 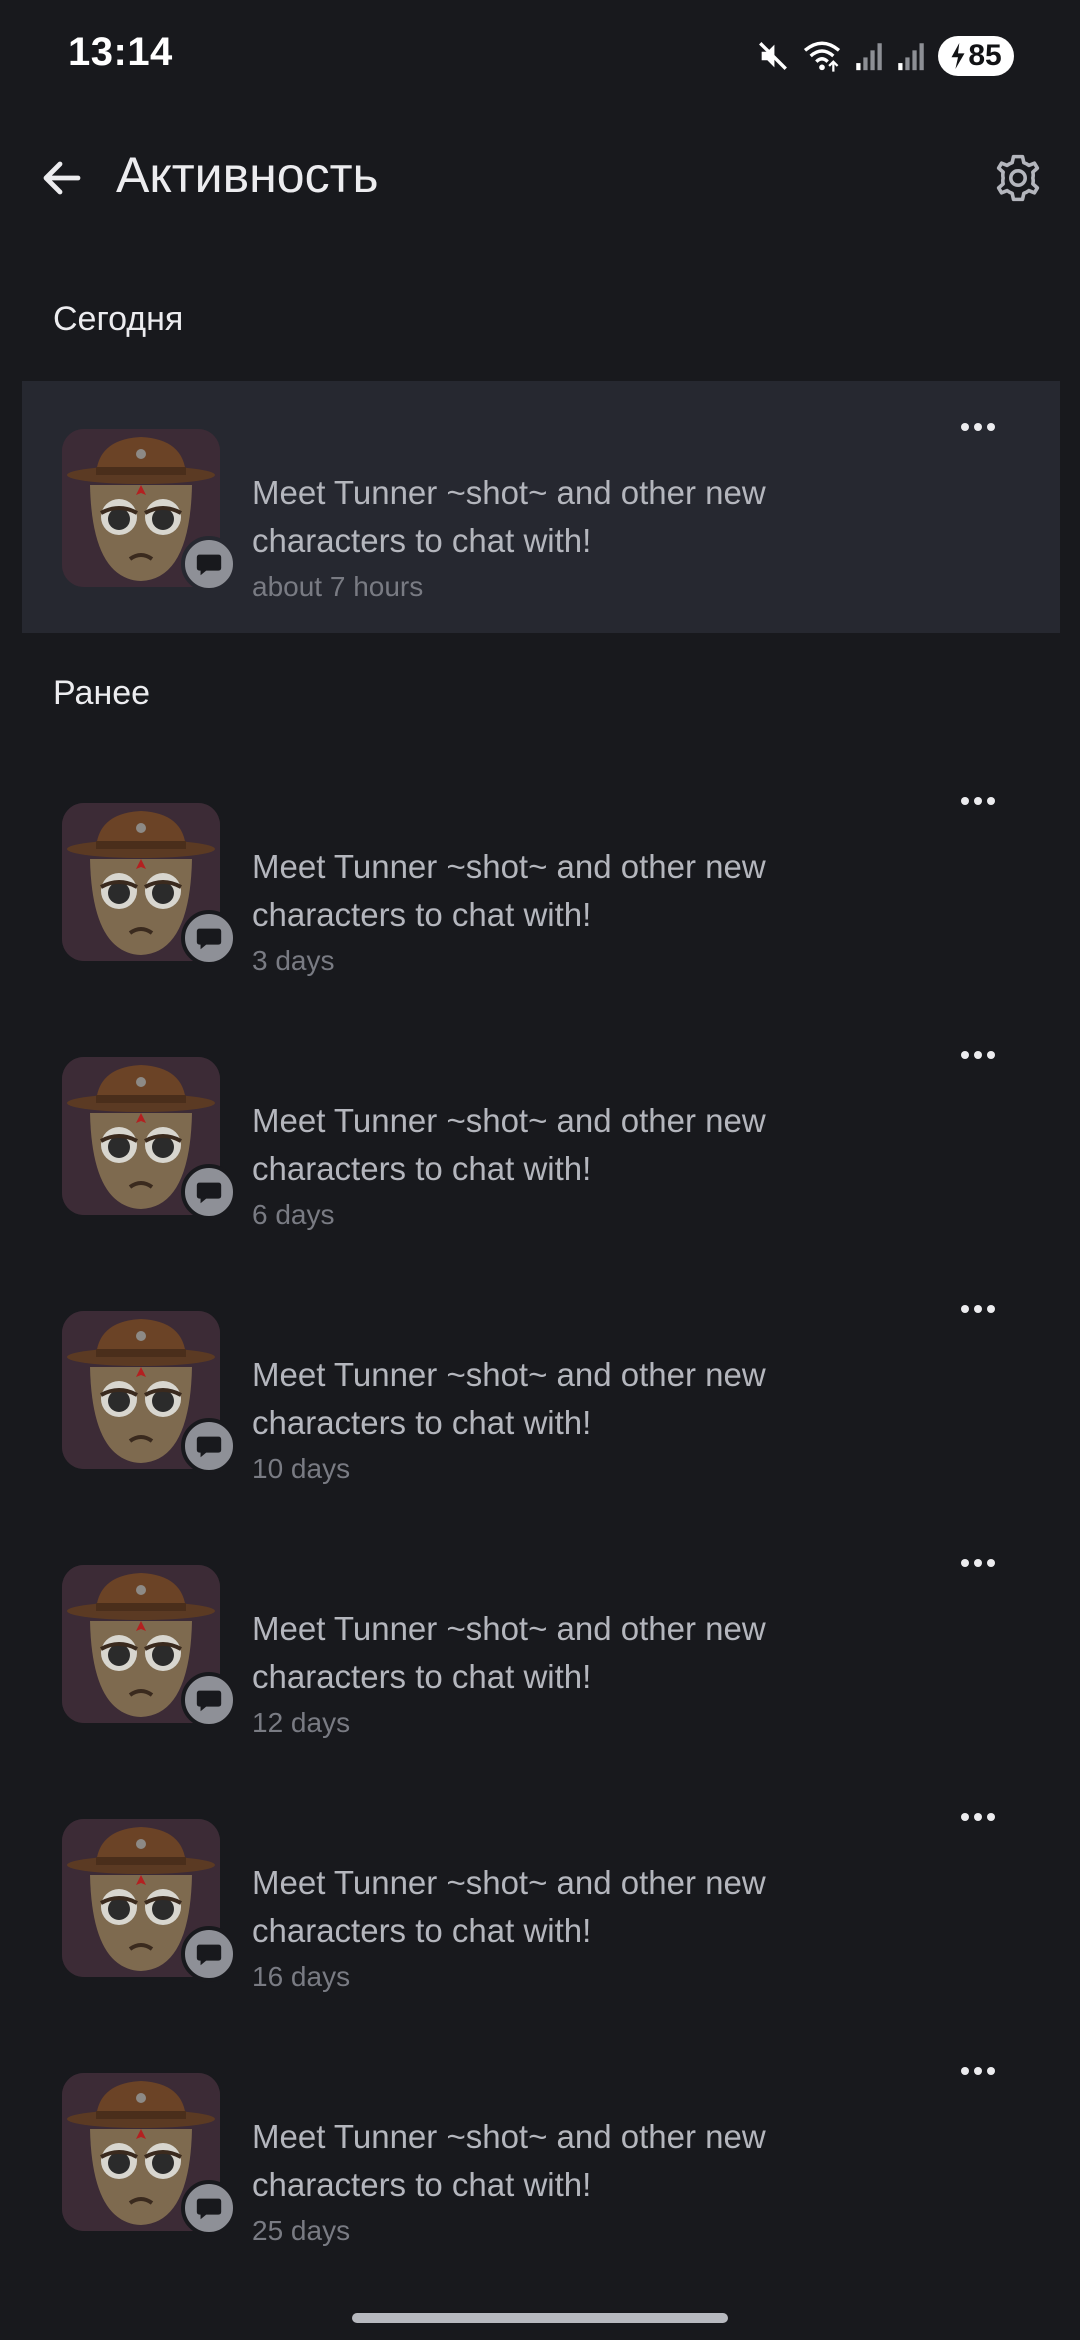 I want to click on section-header-earlier: Ранее, so click(x=102, y=693).